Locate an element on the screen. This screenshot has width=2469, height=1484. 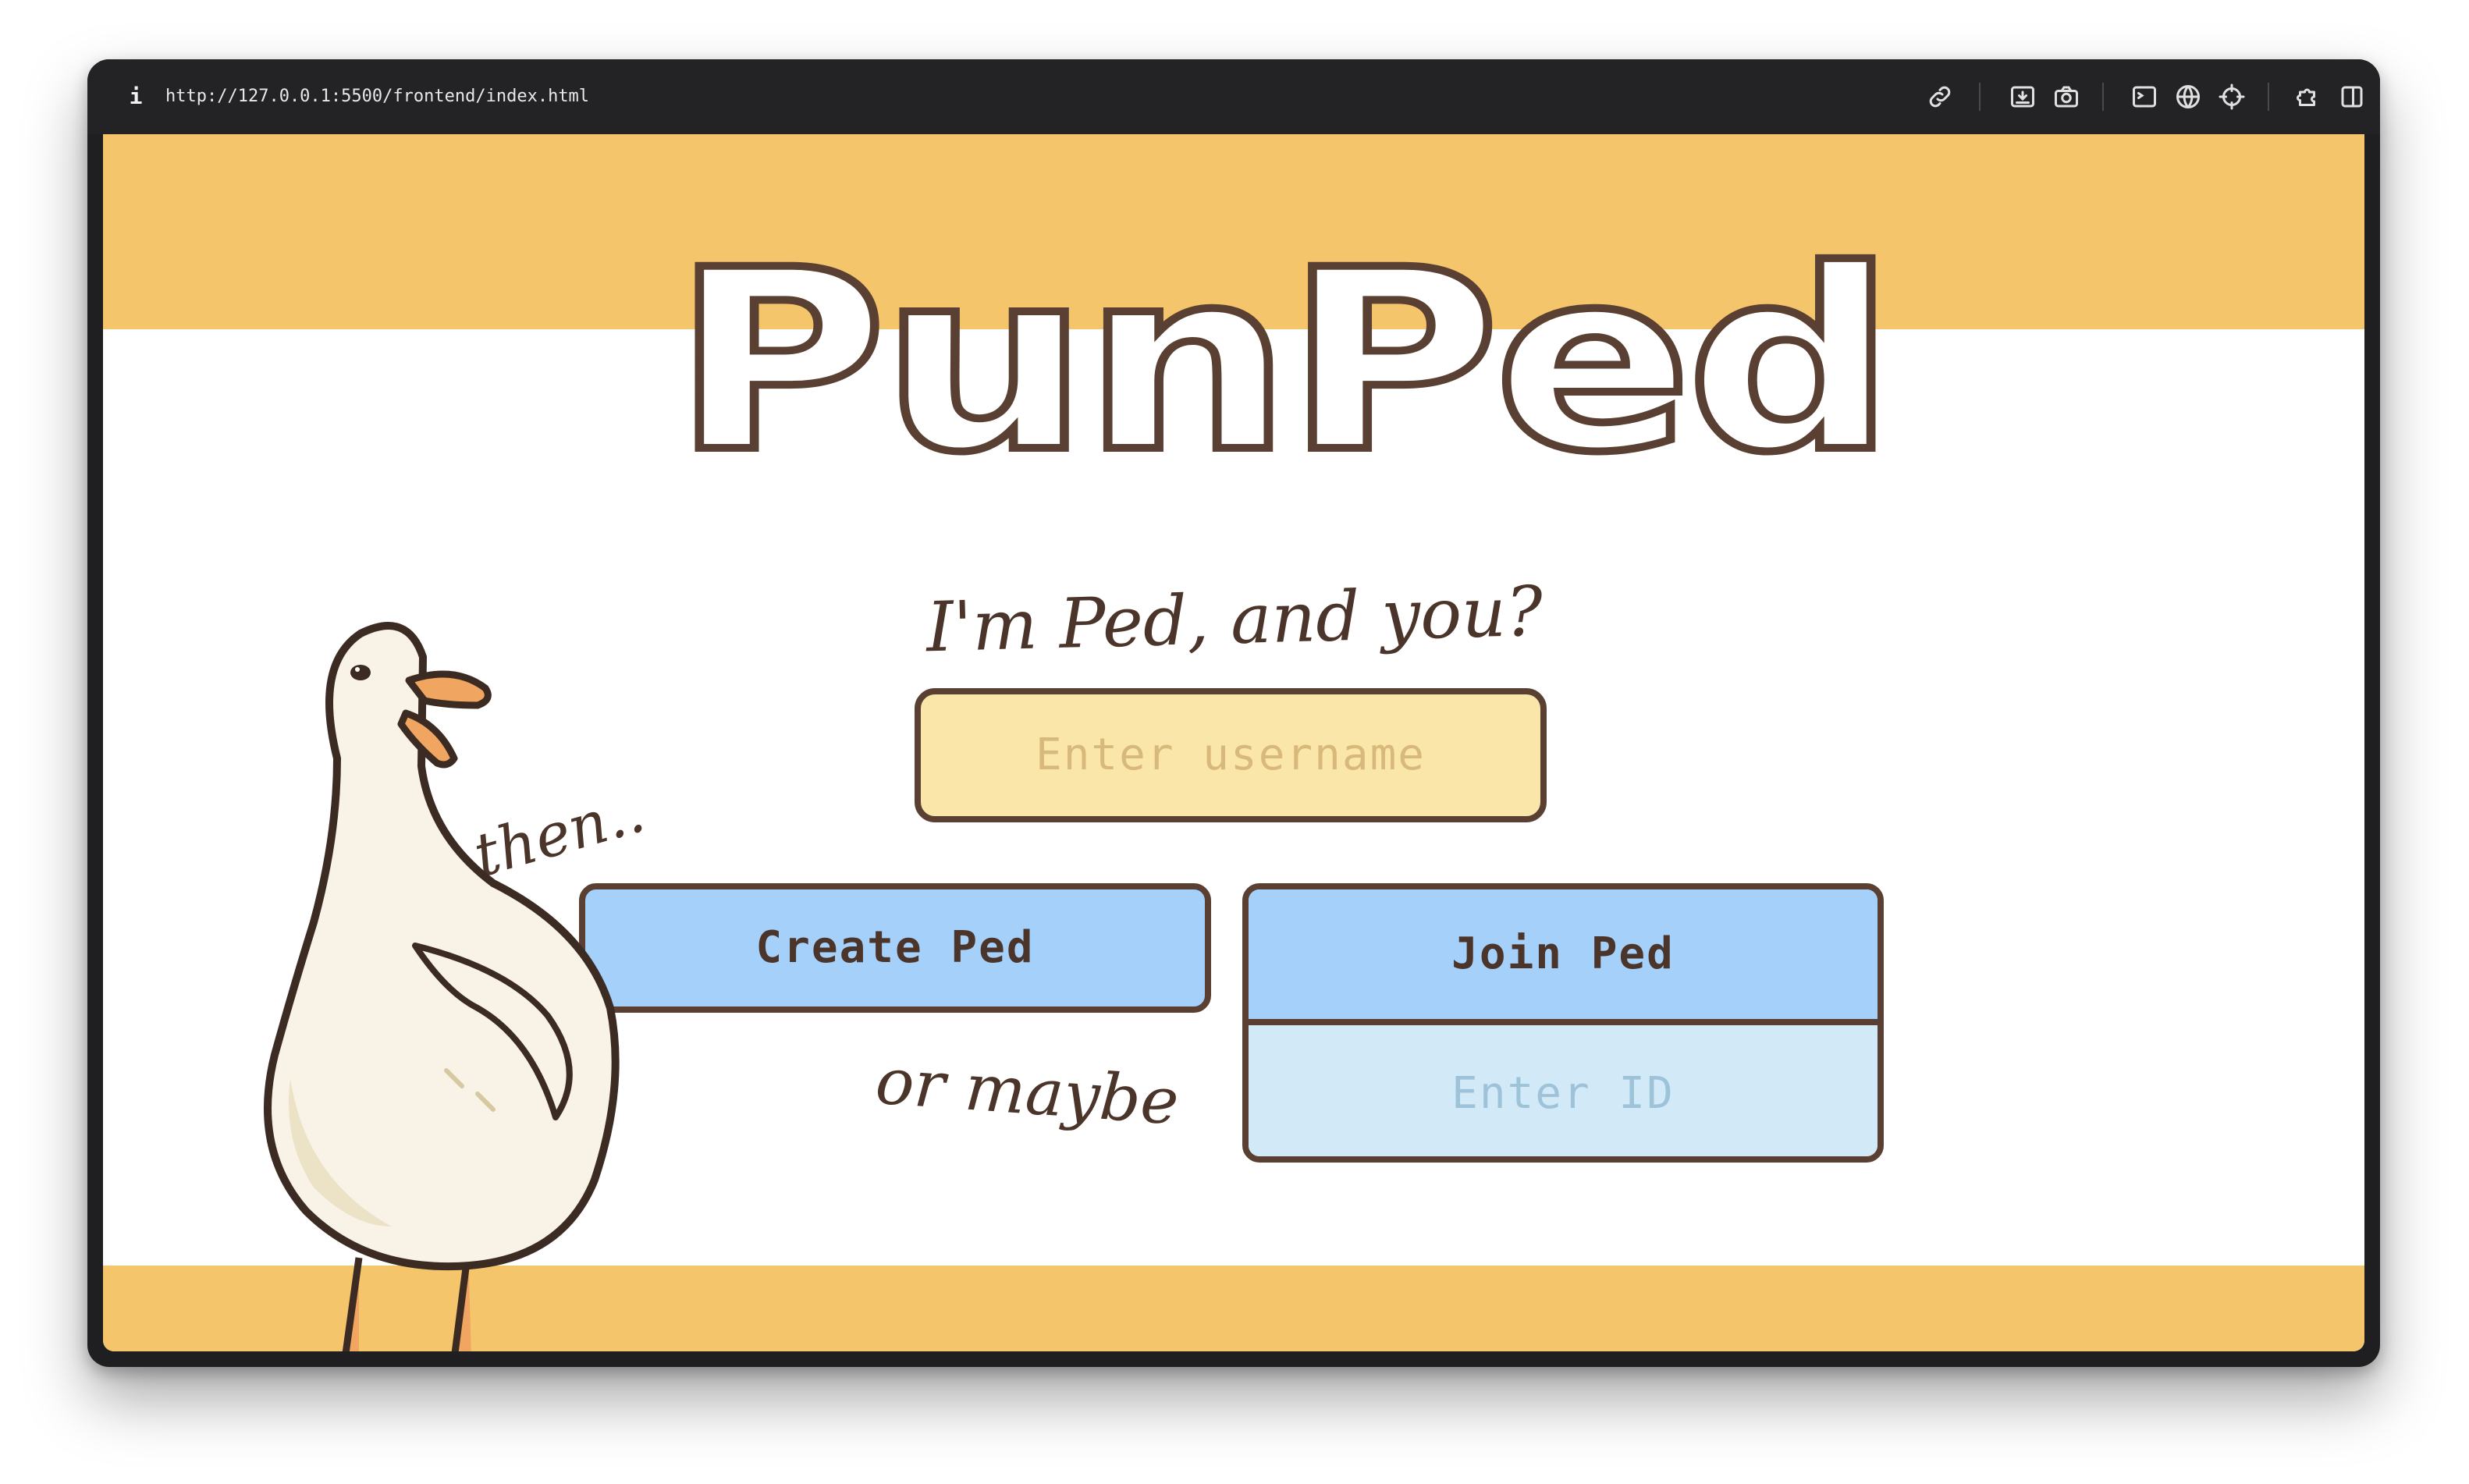
tagline: I'm Ped, and you? is located at coordinates (1234, 619).